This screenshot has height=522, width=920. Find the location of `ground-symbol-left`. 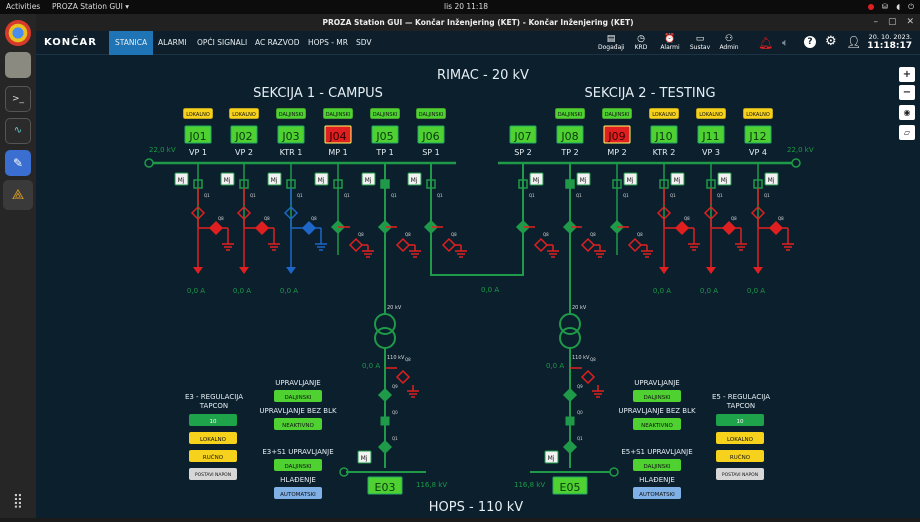

ground-symbol-left is located at coordinates (149, 163).